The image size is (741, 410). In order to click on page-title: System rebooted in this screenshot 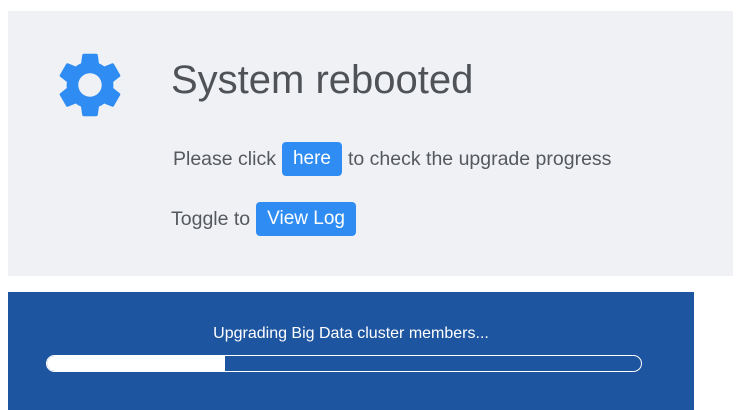, I will do `click(322, 80)`.